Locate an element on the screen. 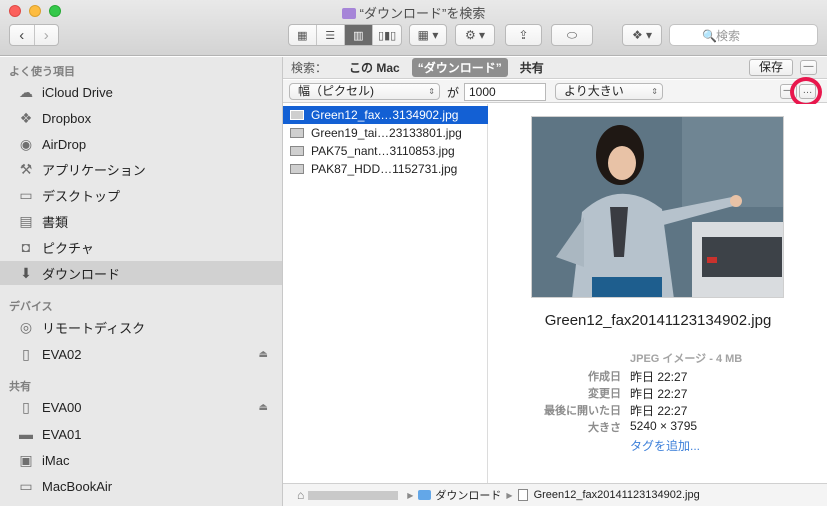 This screenshot has height=506, width=827. minus-icon: — is located at coordinates (808, 66).